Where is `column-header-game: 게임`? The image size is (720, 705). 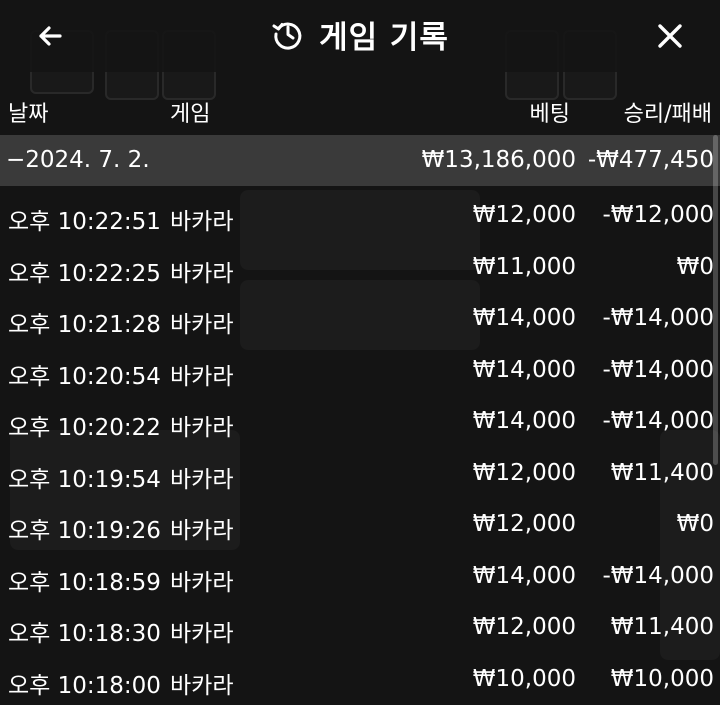 column-header-game: 게임 is located at coordinates (190, 112).